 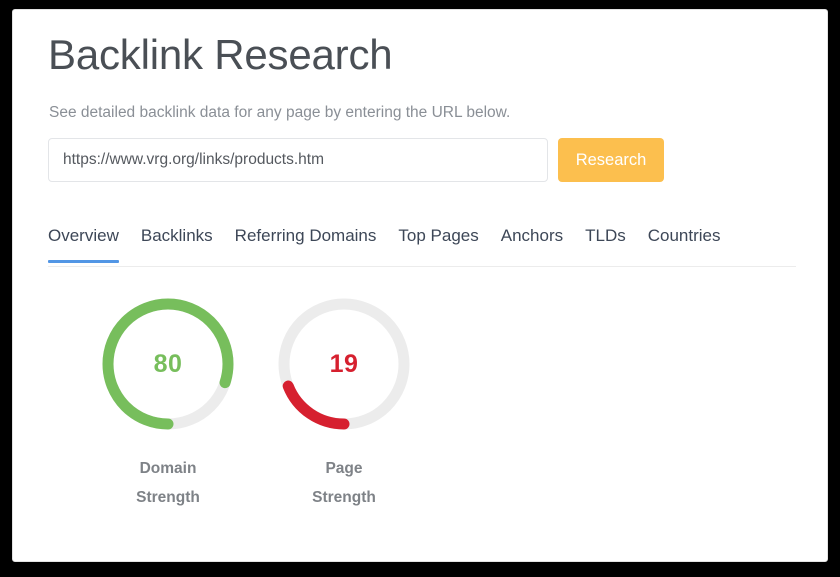 What do you see at coordinates (605, 242) in the screenshot?
I see `tab-tlds: TLDs` at bounding box center [605, 242].